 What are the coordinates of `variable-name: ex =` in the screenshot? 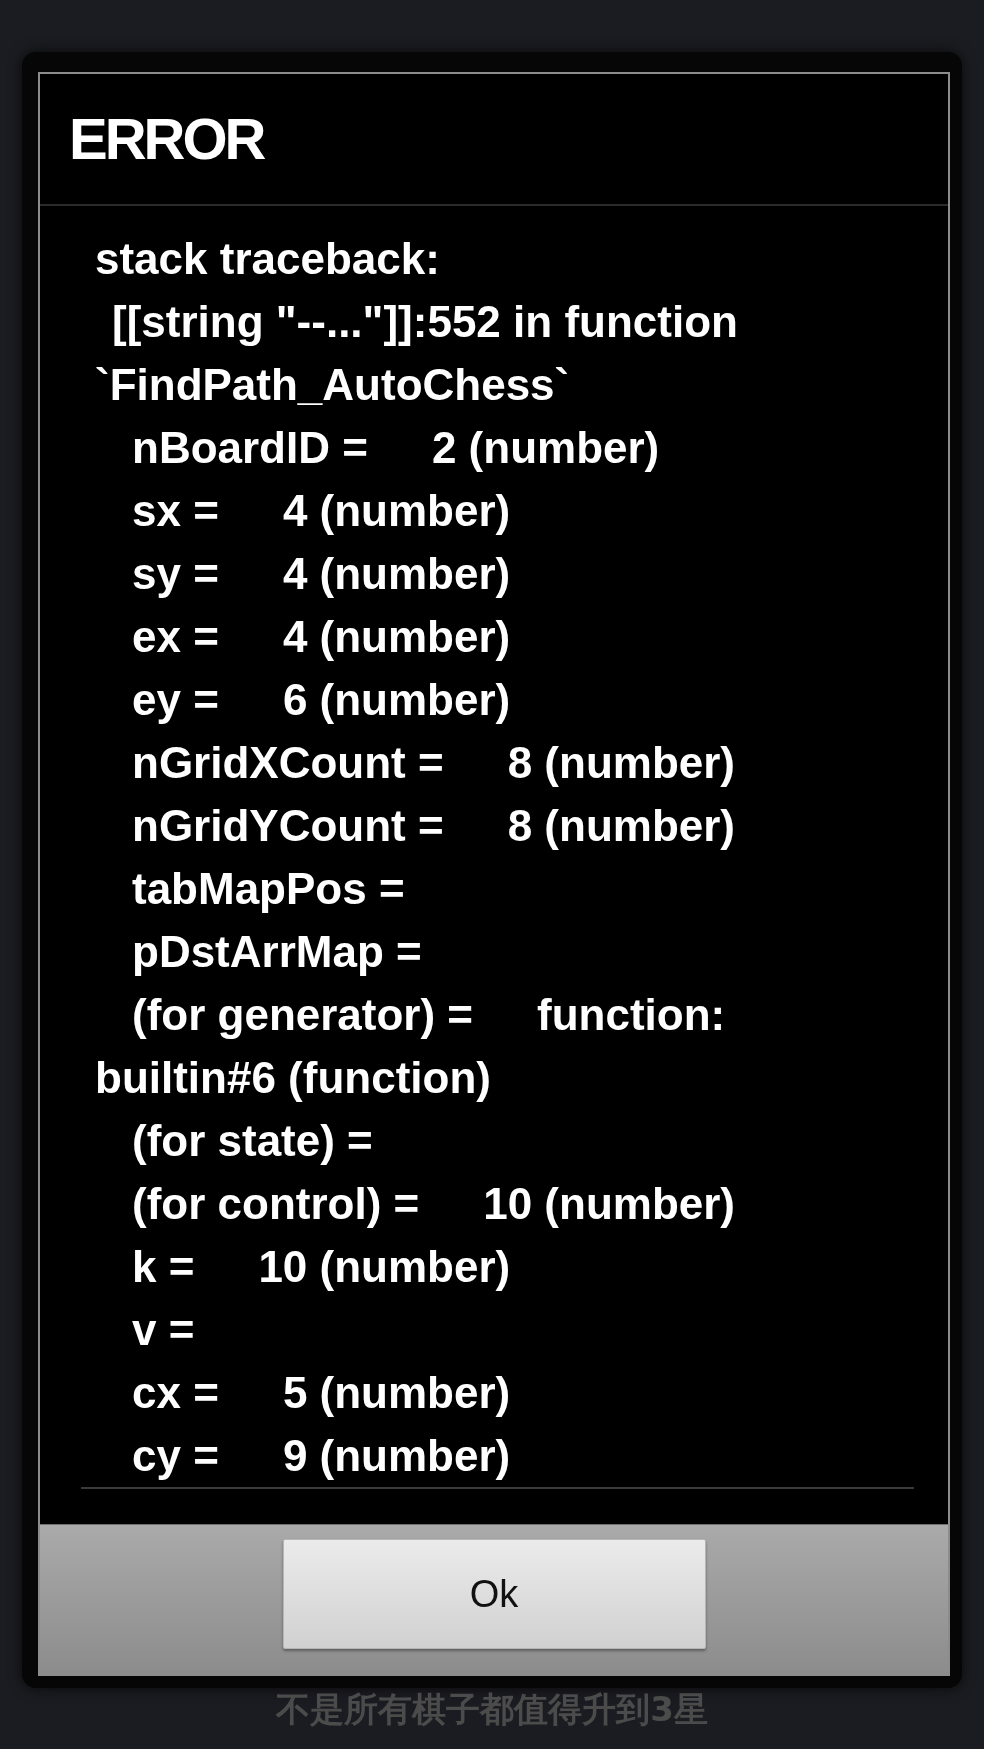 It's located at (175, 636).